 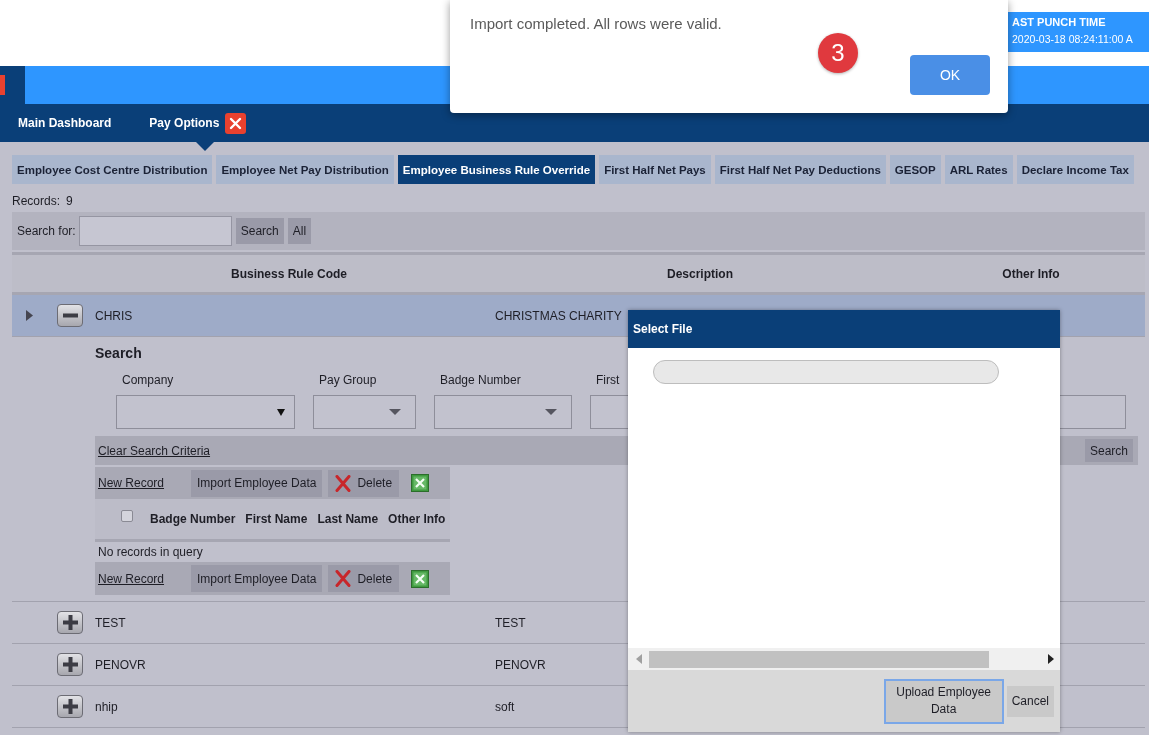 What do you see at coordinates (978, 169) in the screenshot?
I see `tab: ARL Rates` at bounding box center [978, 169].